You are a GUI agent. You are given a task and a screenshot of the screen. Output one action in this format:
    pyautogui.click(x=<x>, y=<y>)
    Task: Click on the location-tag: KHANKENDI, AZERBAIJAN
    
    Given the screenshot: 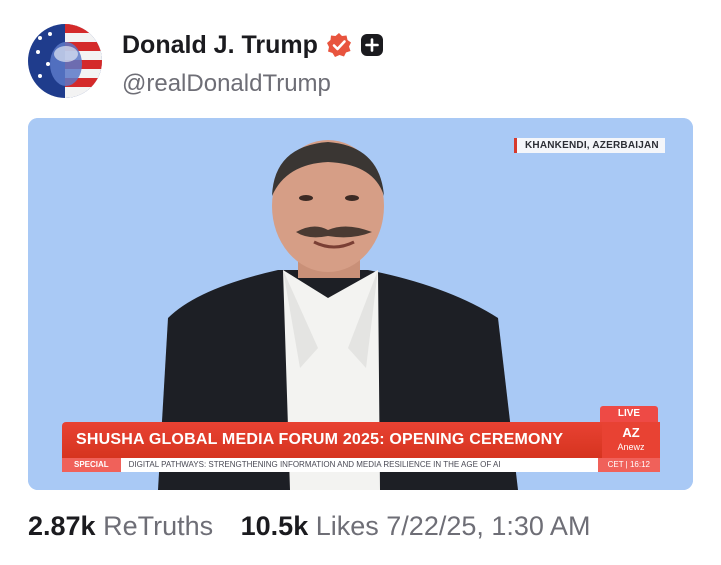 What is the action you would take?
    pyautogui.click(x=589, y=145)
    